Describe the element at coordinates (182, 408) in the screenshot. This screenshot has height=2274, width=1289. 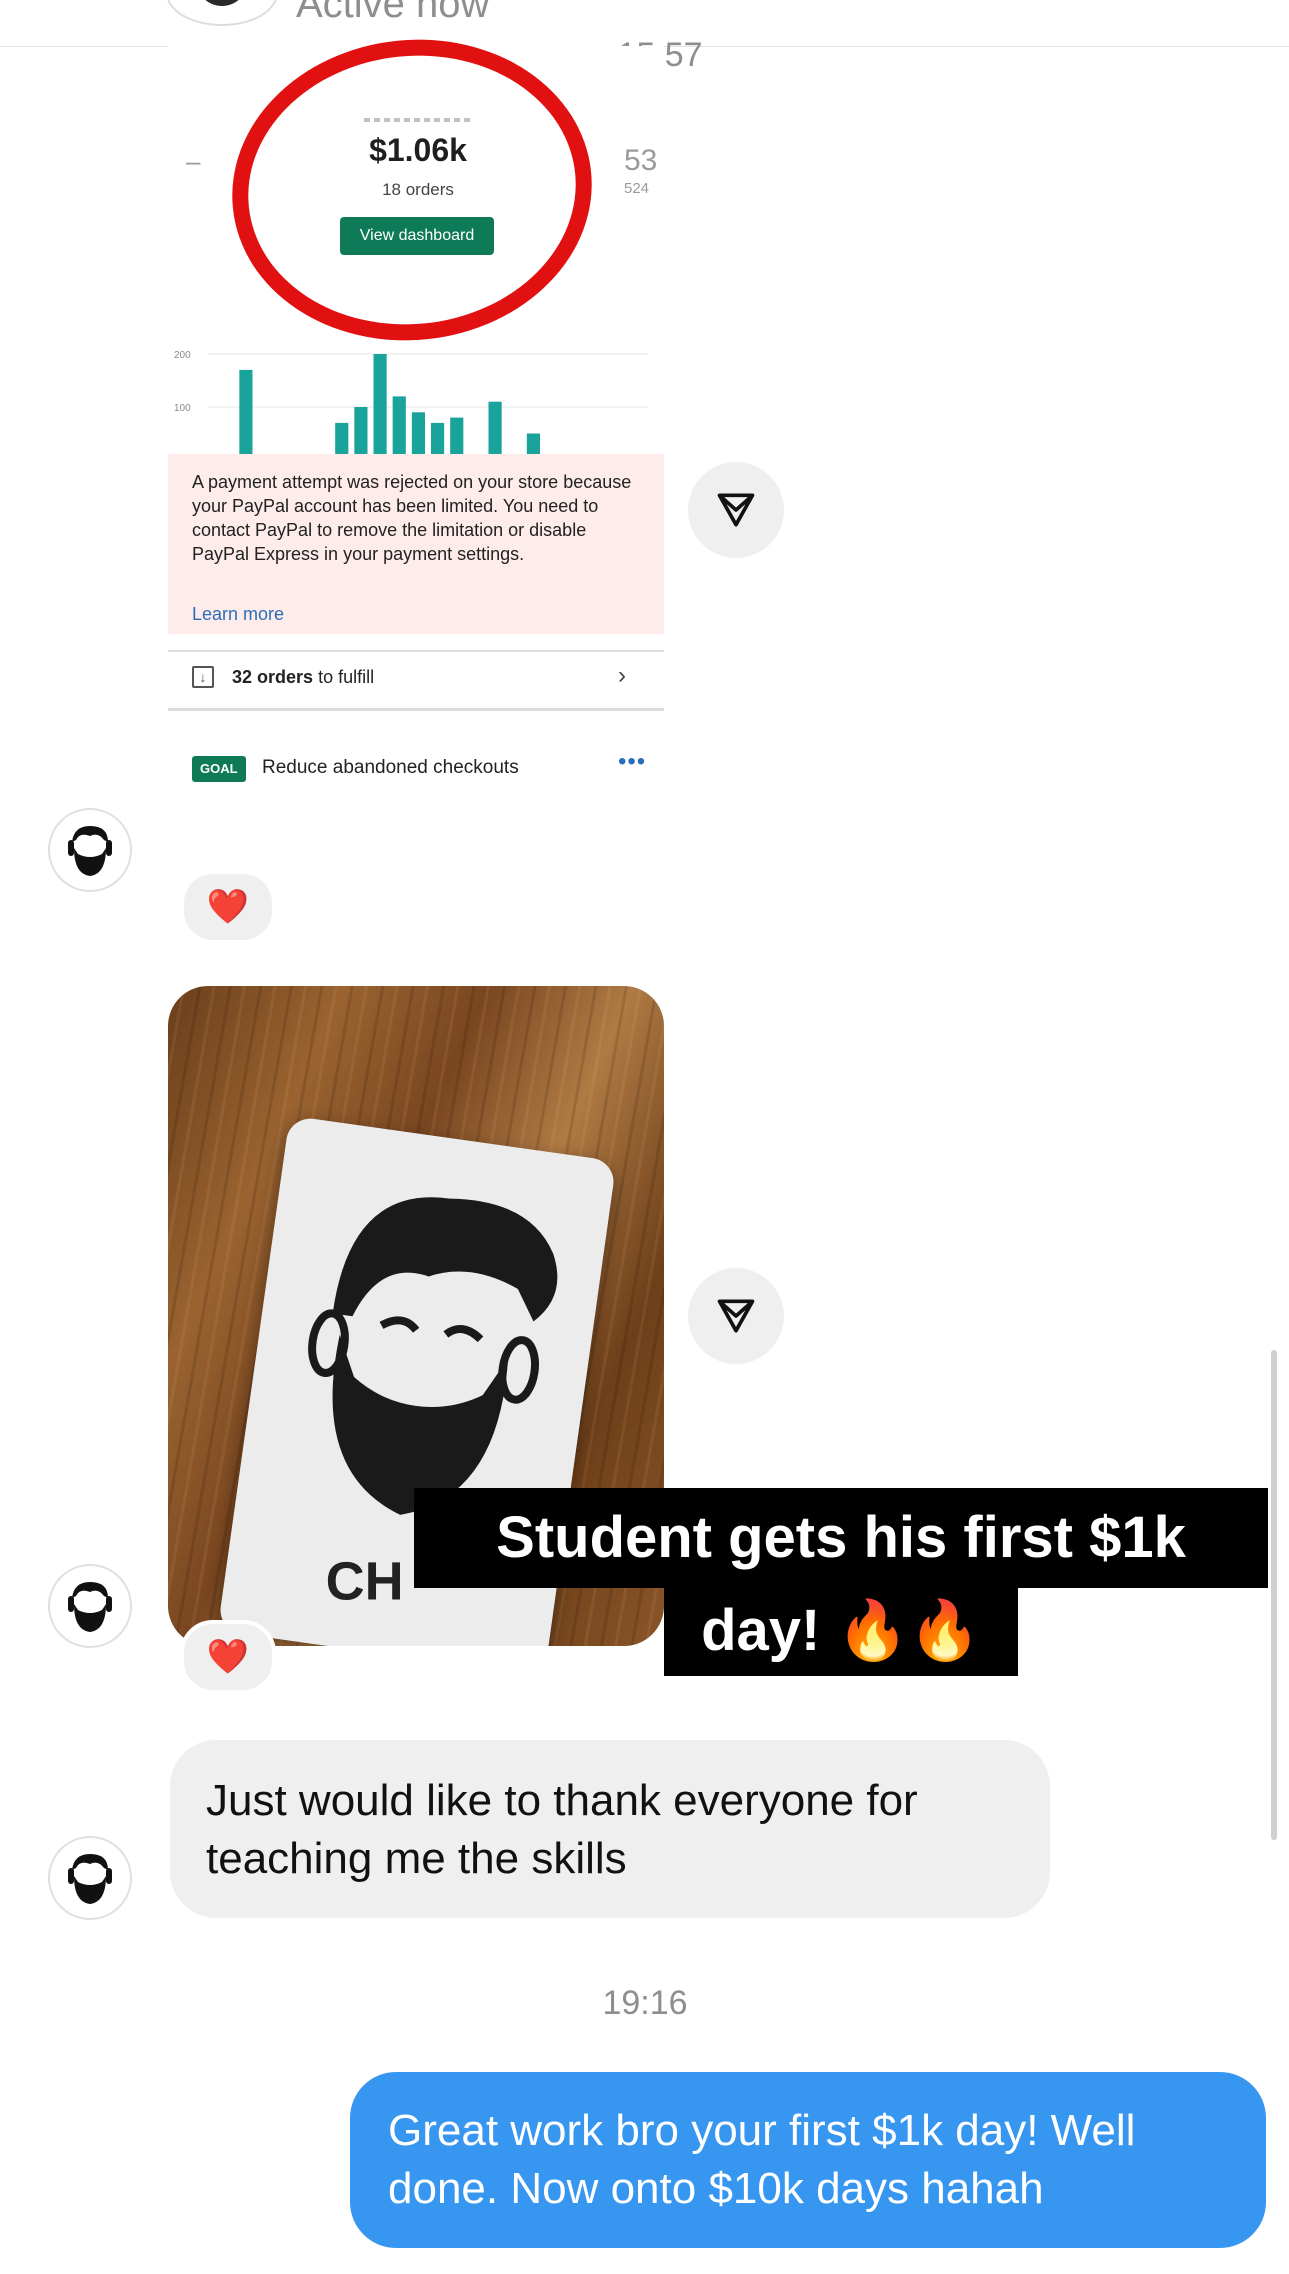
I see `y-tick-label: 100` at that location.